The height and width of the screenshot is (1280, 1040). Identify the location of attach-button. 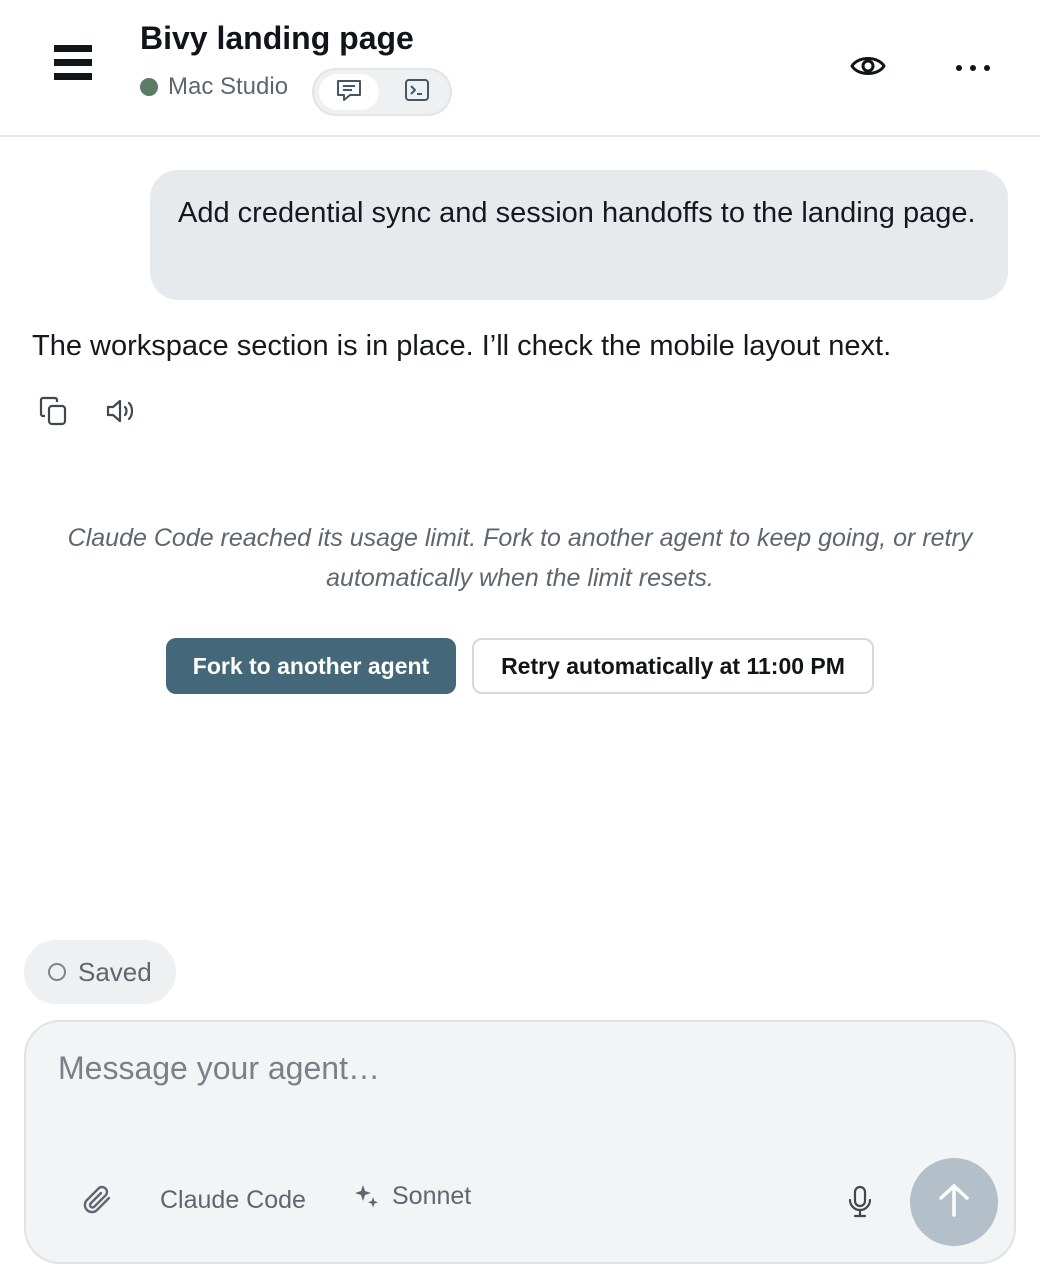
(98, 1202).